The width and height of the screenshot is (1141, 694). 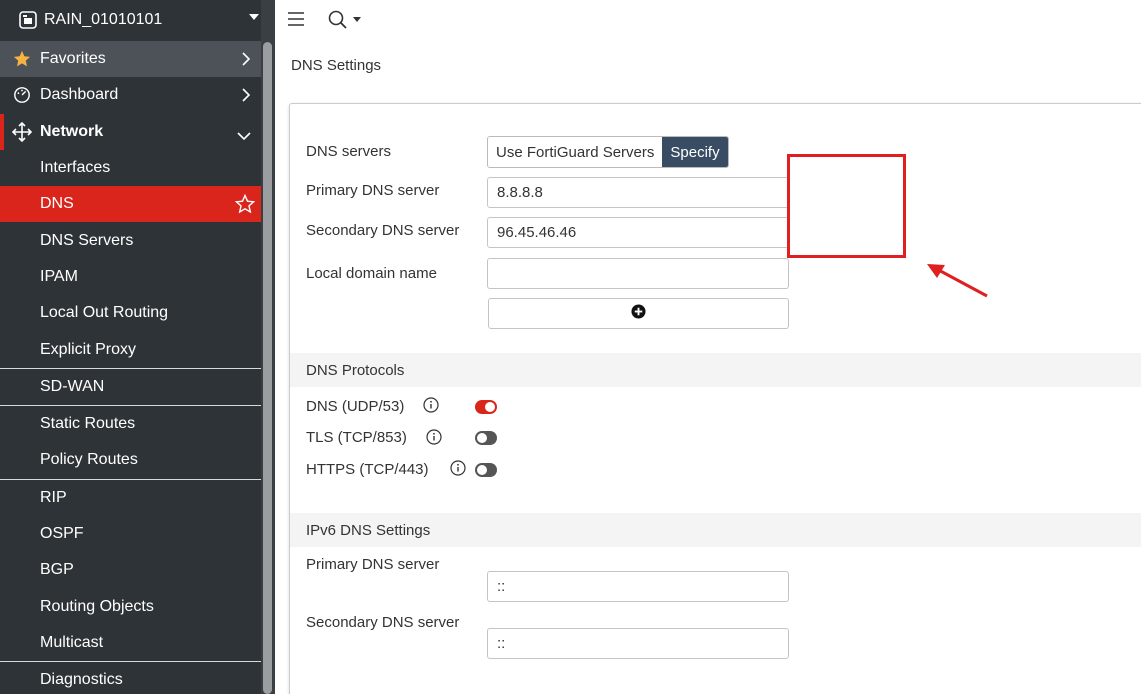 I want to click on sidebar-item-ipam: IPAM, so click(x=130, y=277).